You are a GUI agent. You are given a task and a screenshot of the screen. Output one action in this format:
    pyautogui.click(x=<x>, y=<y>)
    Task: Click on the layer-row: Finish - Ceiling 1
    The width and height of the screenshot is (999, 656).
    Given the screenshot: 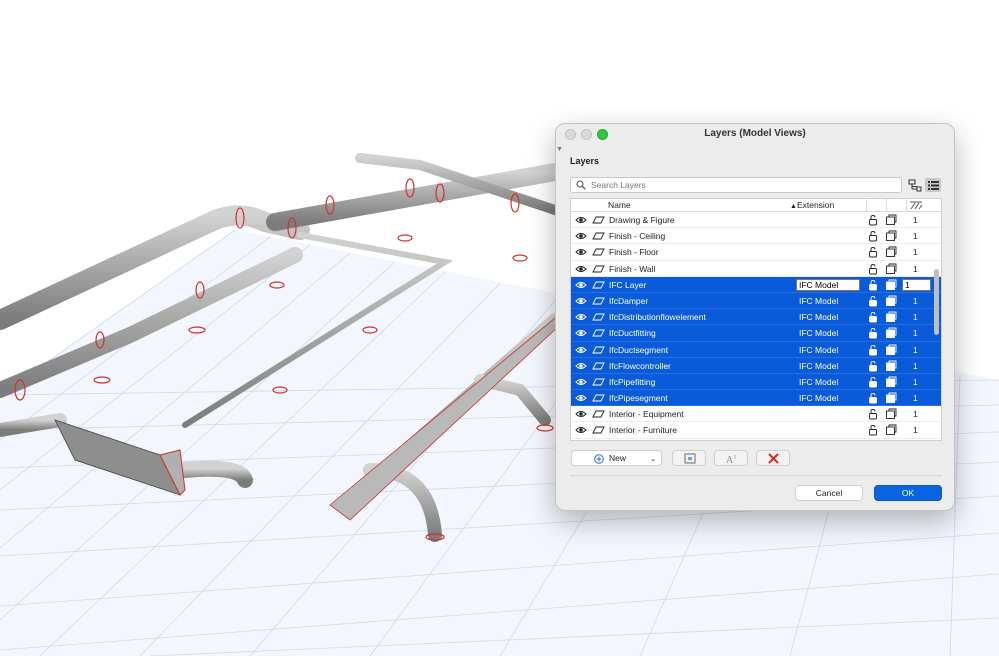 What is the action you would take?
    pyautogui.click(x=756, y=236)
    